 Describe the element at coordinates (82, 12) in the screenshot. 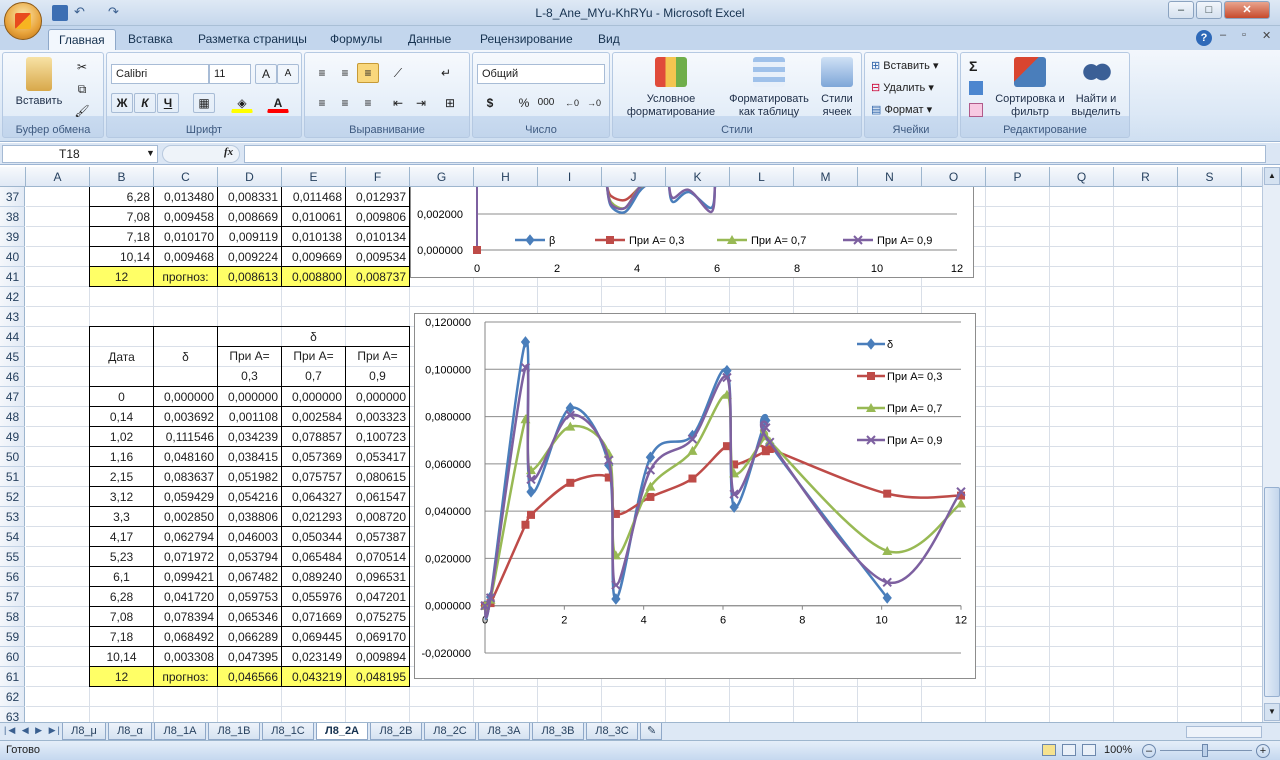

I see `undo-icon: ↶` at that location.